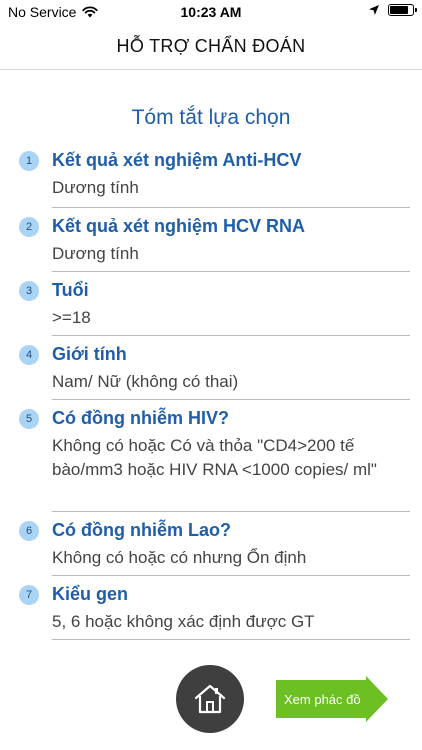 The image size is (422, 750). What do you see at coordinates (211, 175) in the screenshot?
I see `summary-item-anti-hcv: 1 Kết quả xét nghiệm Anti-HCV Dương tính` at bounding box center [211, 175].